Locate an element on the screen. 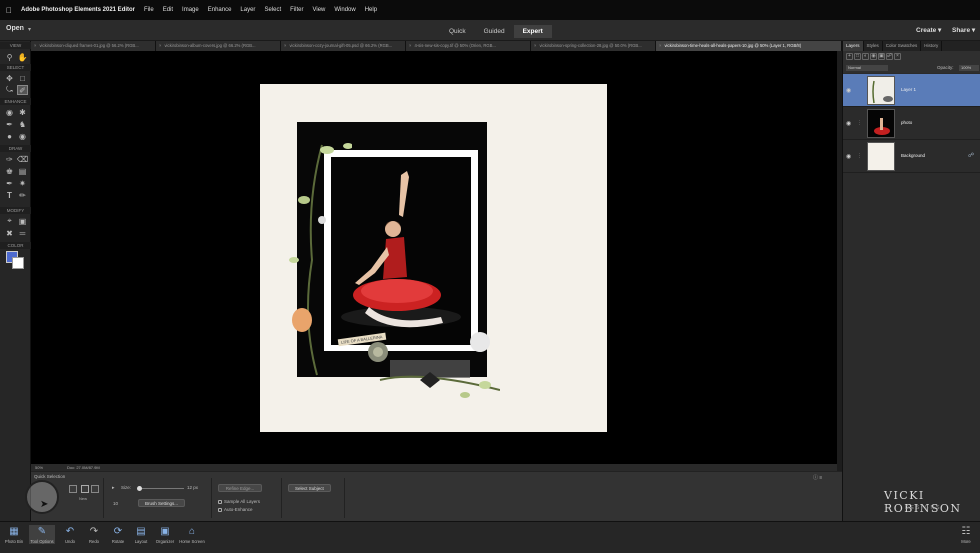 This screenshot has height=553, width=980. subtract-selection-icon is located at coordinates (95, 489).